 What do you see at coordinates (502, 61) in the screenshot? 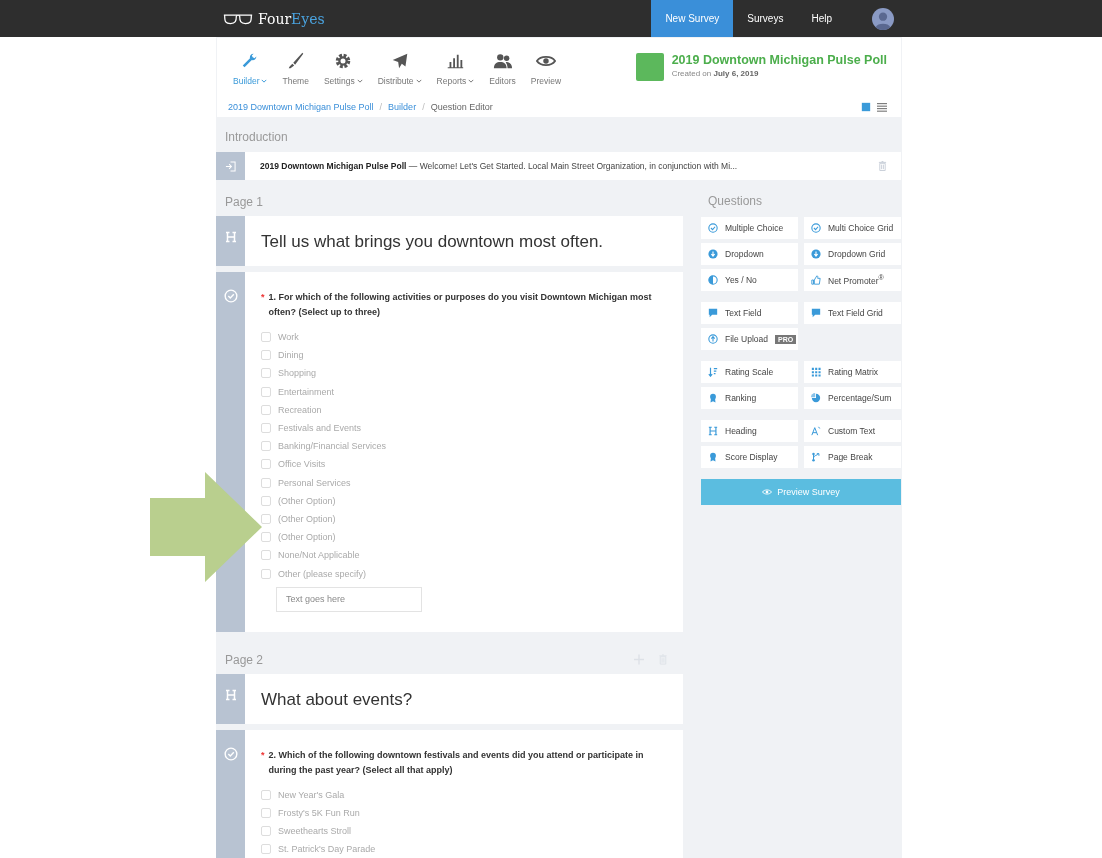
I see `people-icon` at bounding box center [502, 61].